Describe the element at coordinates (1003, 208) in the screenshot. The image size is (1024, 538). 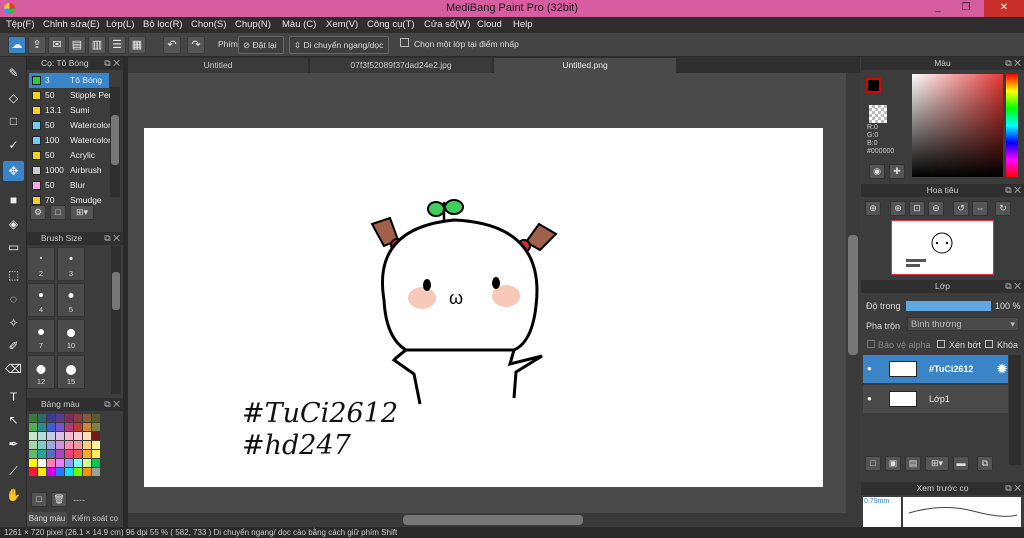
I see `rotate-right-icon: ↻` at that location.